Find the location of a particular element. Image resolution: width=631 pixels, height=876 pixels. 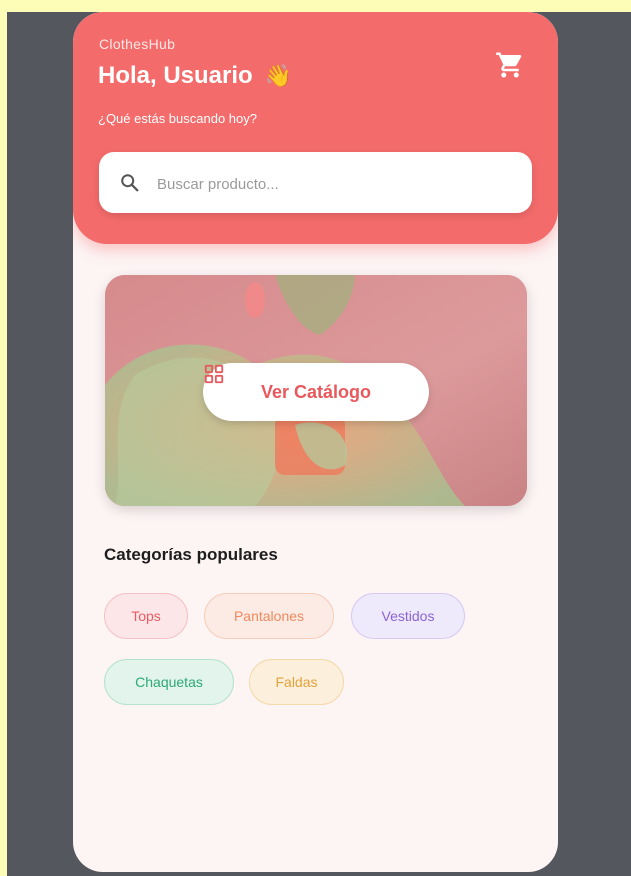

section-title-categories: Categorías populares is located at coordinates (191, 554).